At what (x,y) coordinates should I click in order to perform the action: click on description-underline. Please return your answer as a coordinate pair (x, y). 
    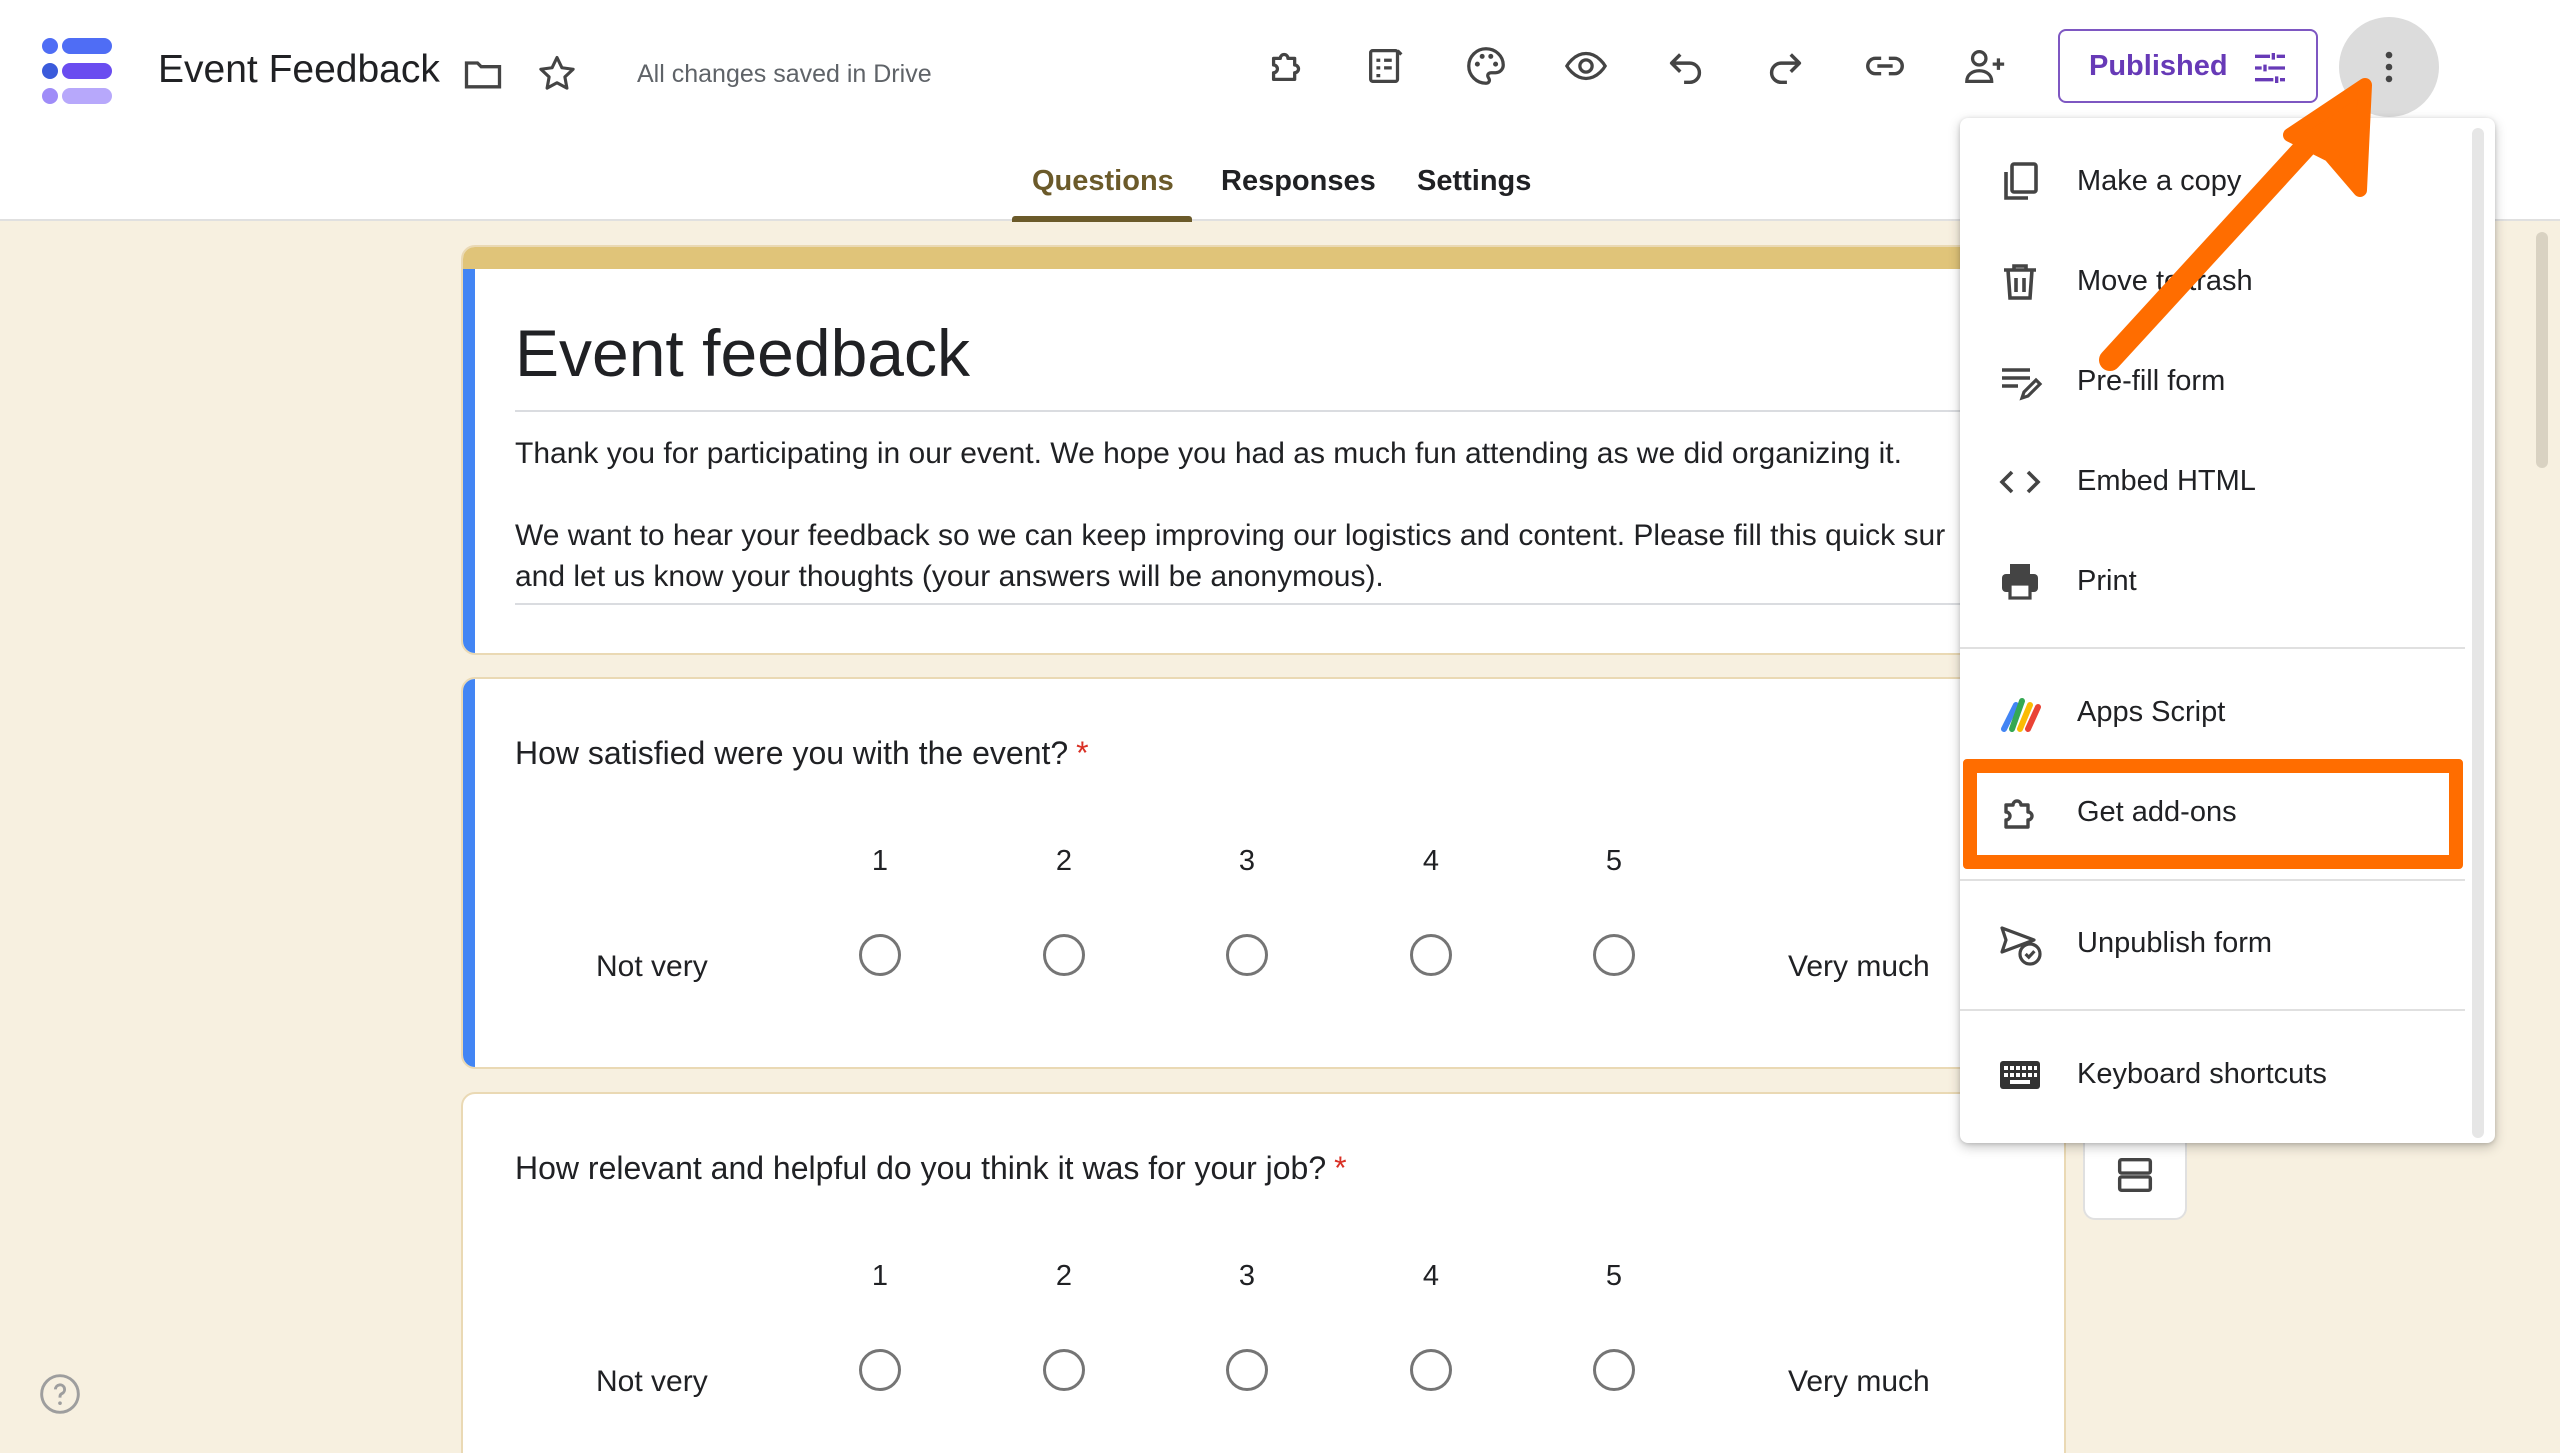
    Looking at the image, I should click on (1275, 604).